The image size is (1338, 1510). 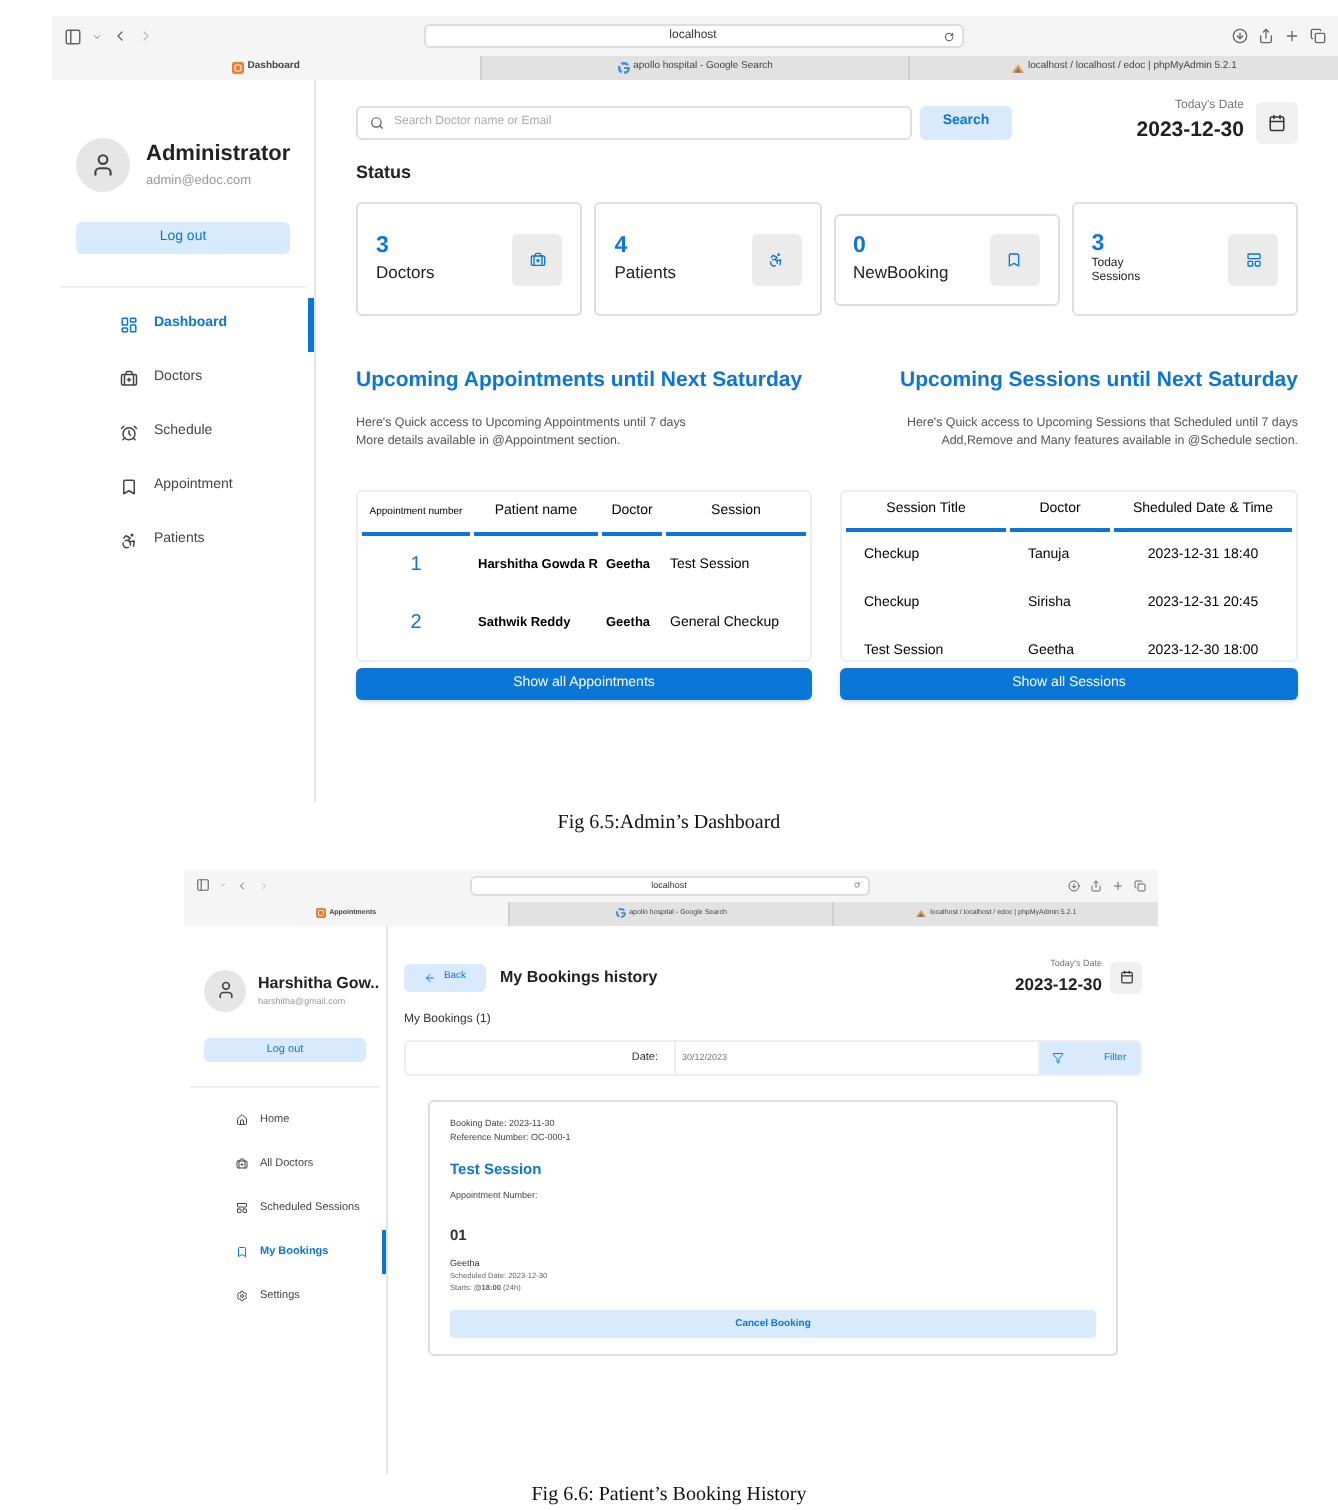 I want to click on dashboard-icon, so click(x=129, y=325).